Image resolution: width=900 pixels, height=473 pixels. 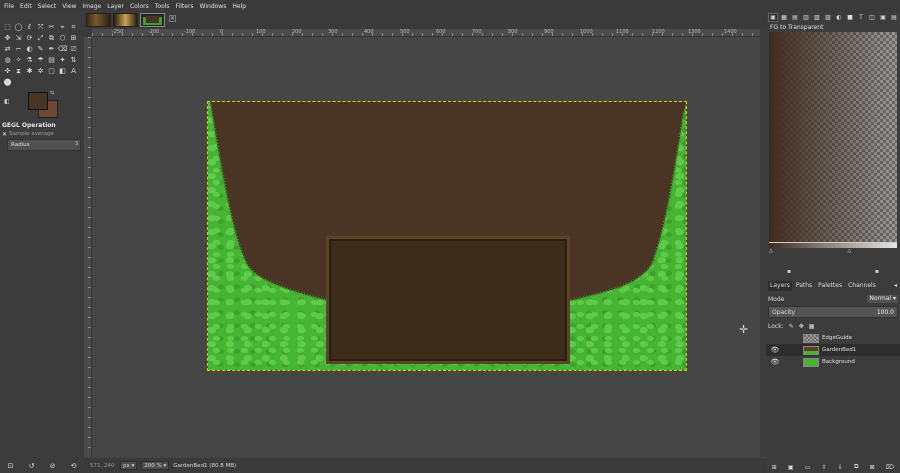 What do you see at coordinates (828, 17) in the screenshot?
I see `dock-tab-icon: ▨` at bounding box center [828, 17].